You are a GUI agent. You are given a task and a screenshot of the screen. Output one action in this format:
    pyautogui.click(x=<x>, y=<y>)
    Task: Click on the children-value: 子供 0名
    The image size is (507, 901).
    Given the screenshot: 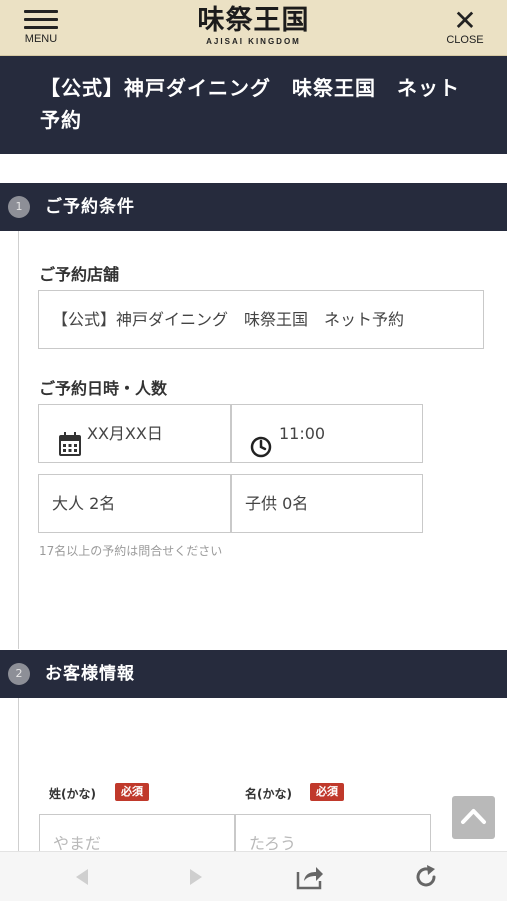 What is the action you would take?
    pyautogui.click(x=277, y=503)
    